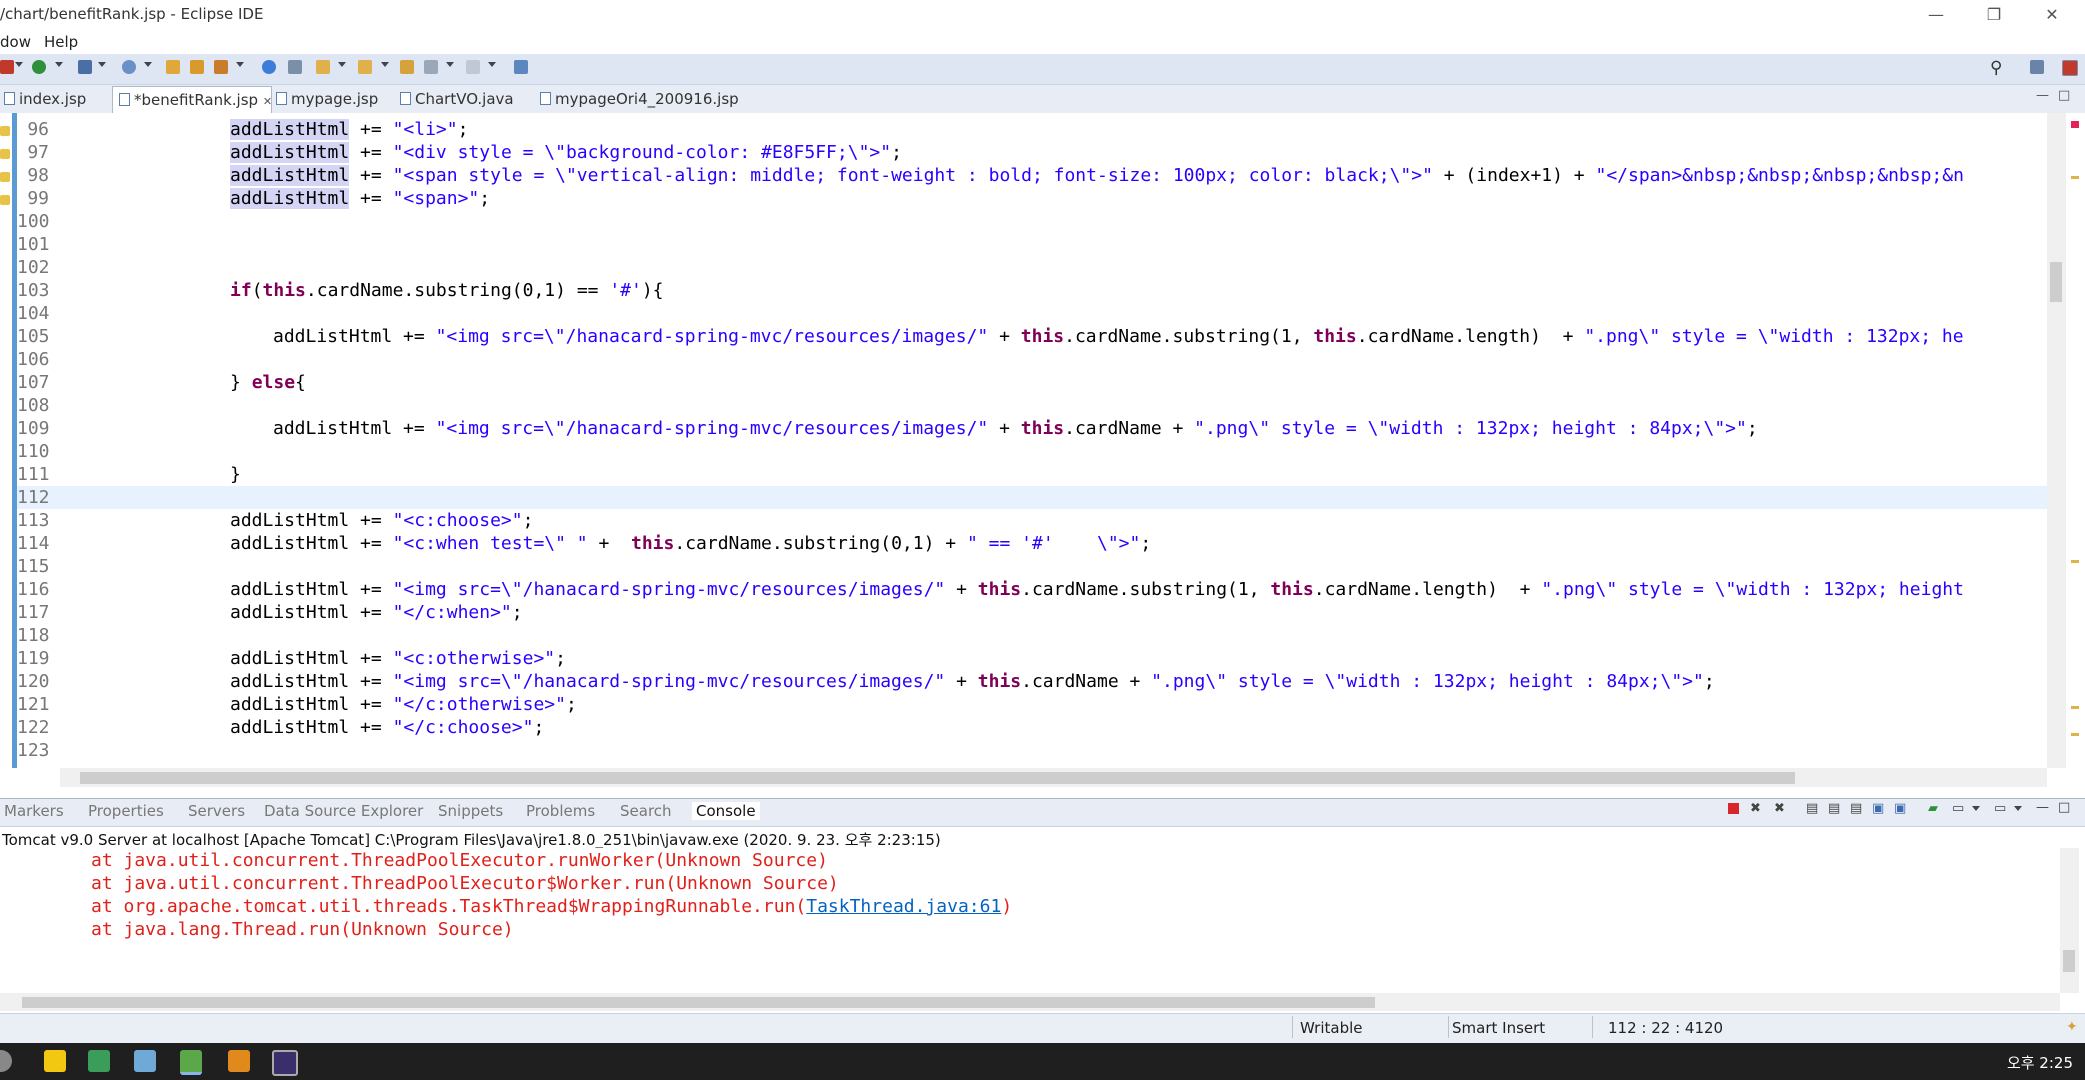 This screenshot has height=1080, width=2085. I want to click on code-line: 110, so click(1032, 451).